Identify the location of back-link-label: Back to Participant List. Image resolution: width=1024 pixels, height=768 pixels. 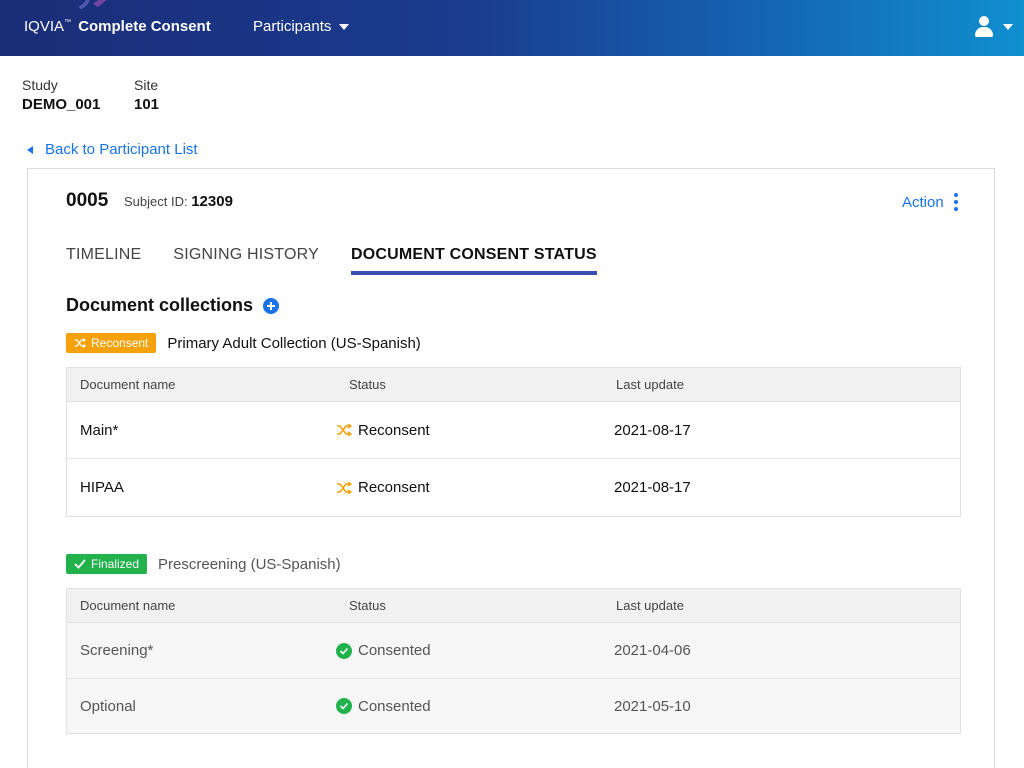
(121, 149).